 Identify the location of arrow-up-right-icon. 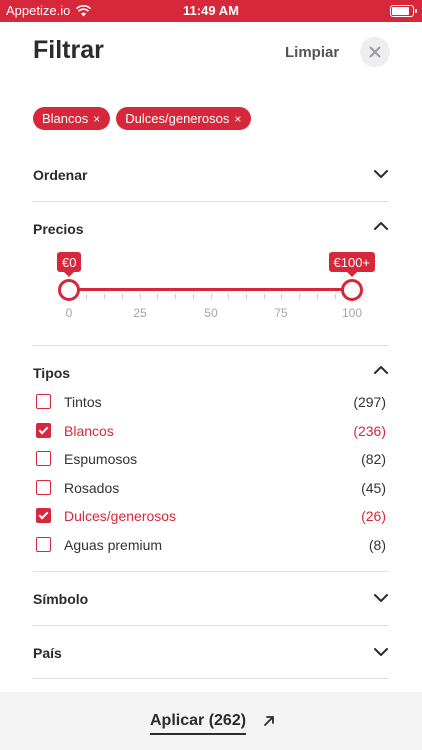
(269, 721).